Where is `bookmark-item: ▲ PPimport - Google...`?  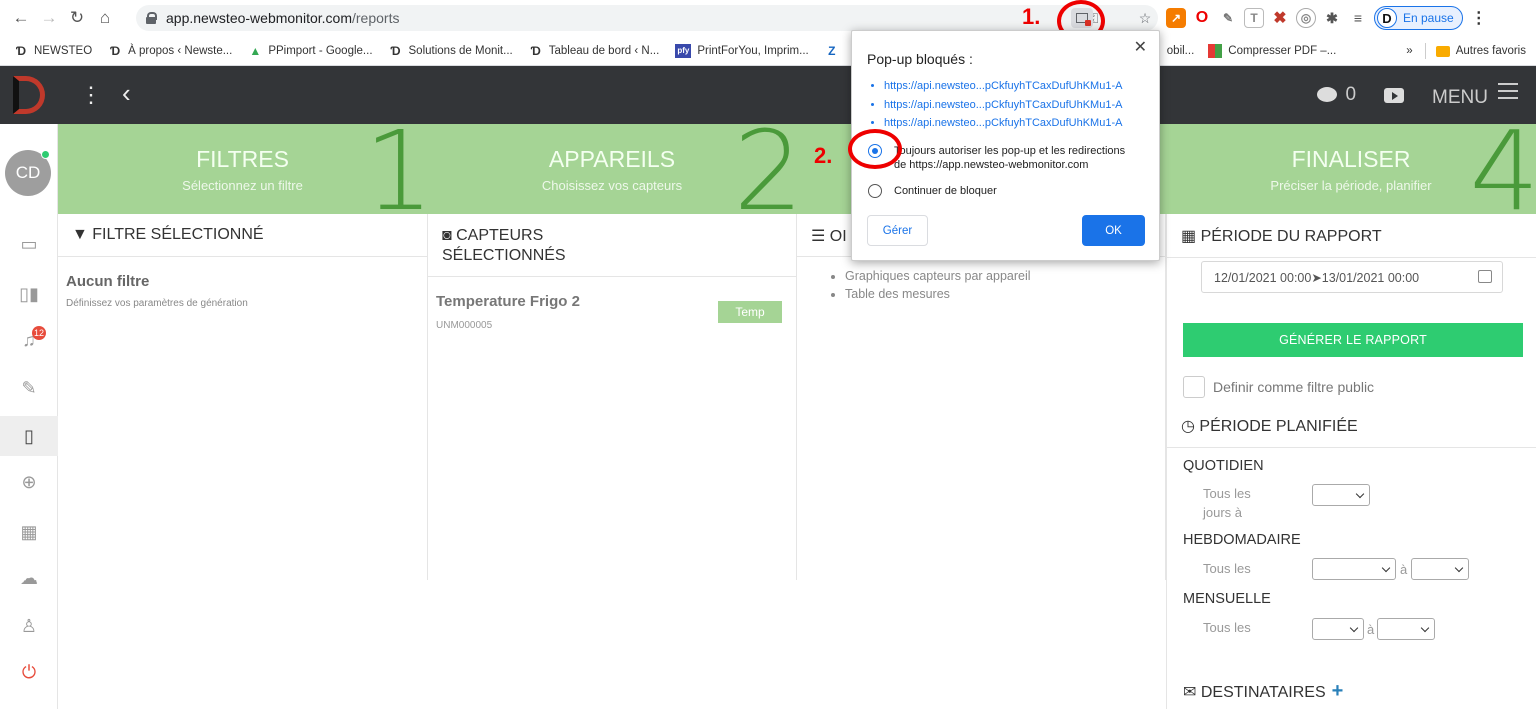
bookmark-item: ▲ PPimport - Google... is located at coordinates (310, 51).